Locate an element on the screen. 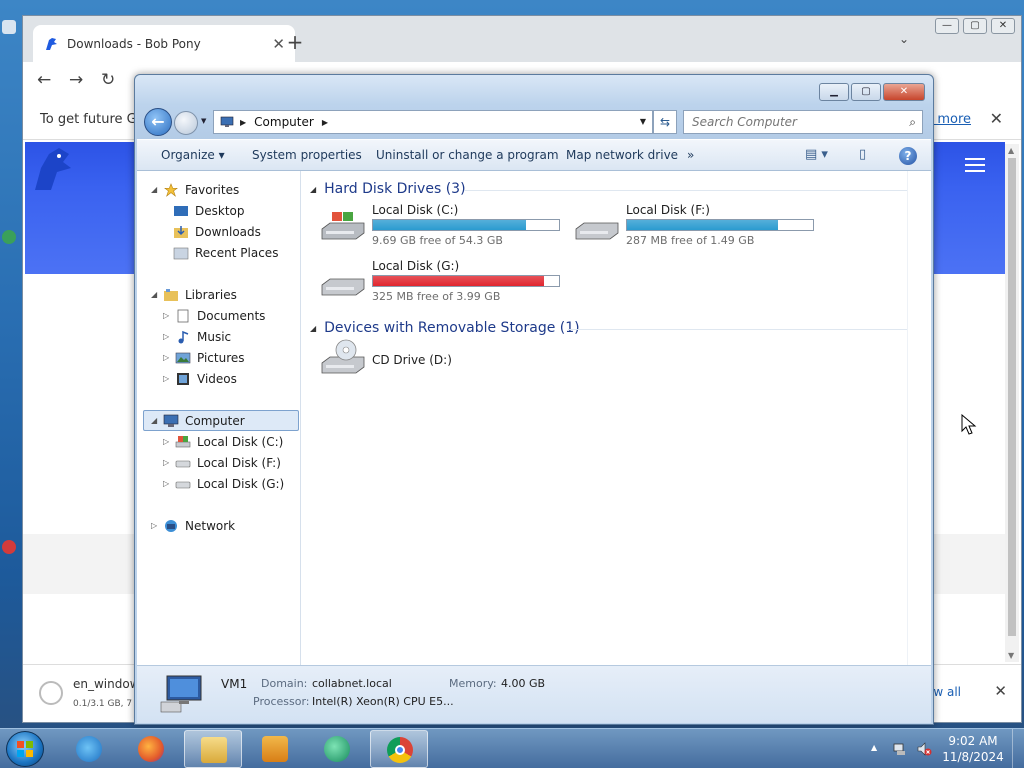 The image size is (1024, 768). refresh-icon: ⇆ is located at coordinates (665, 122).